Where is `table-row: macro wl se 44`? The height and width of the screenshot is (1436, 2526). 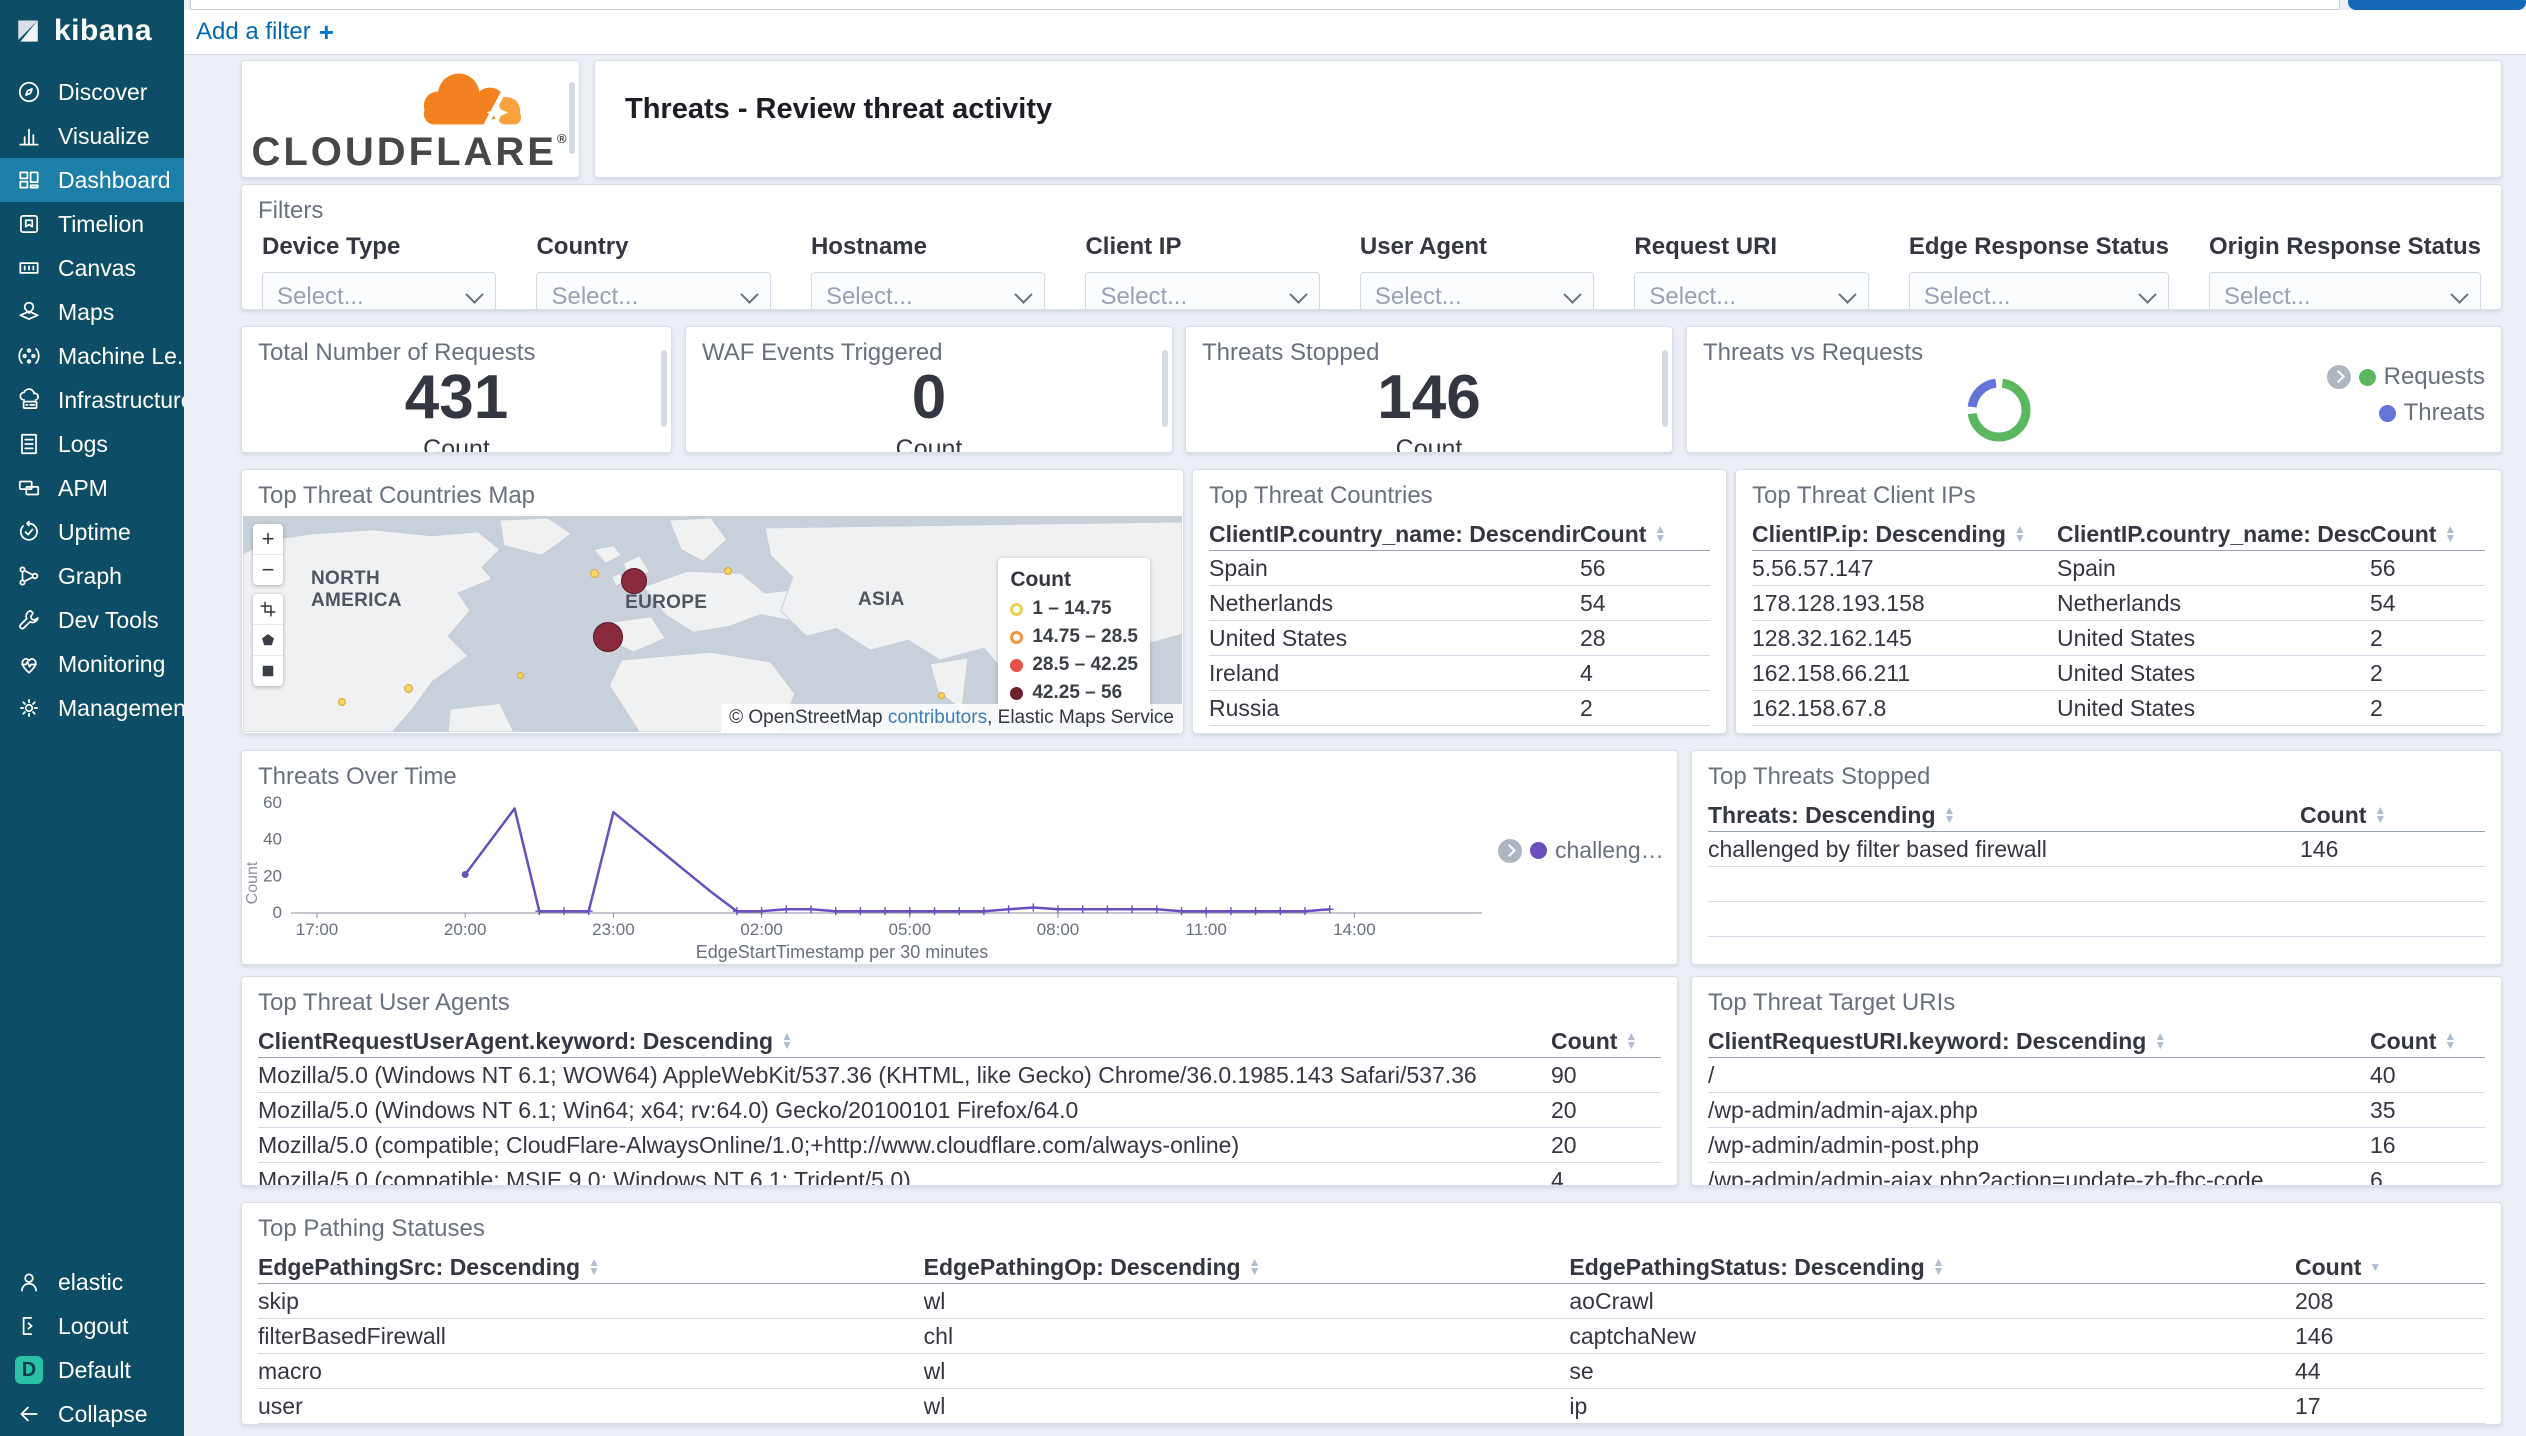 table-row: macro wl se 44 is located at coordinates (1371, 1371).